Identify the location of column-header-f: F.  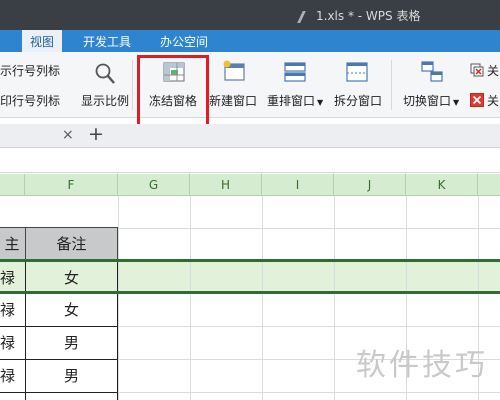
(71, 185).